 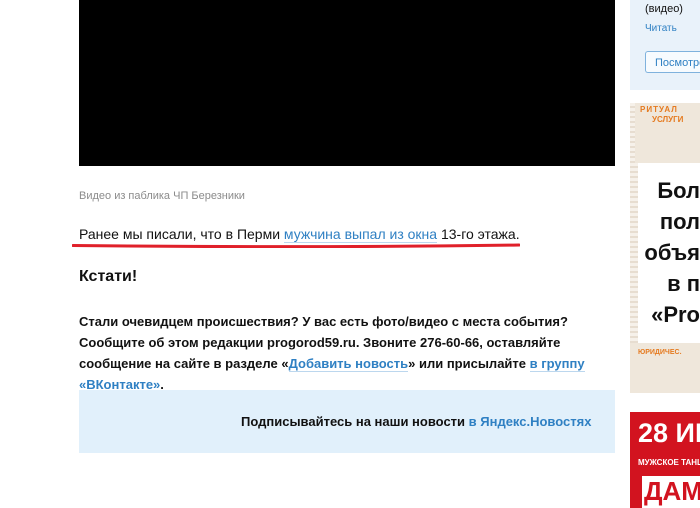 I want to click on sidebar-video-tag: (видео), so click(x=664, y=9).